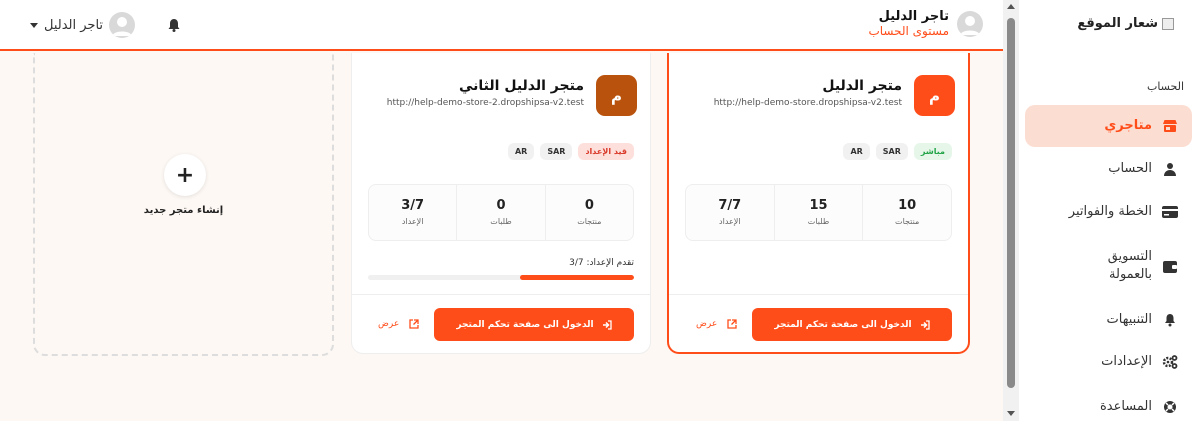  What do you see at coordinates (1168, 23) in the screenshot?
I see `broken-image-icon` at bounding box center [1168, 23].